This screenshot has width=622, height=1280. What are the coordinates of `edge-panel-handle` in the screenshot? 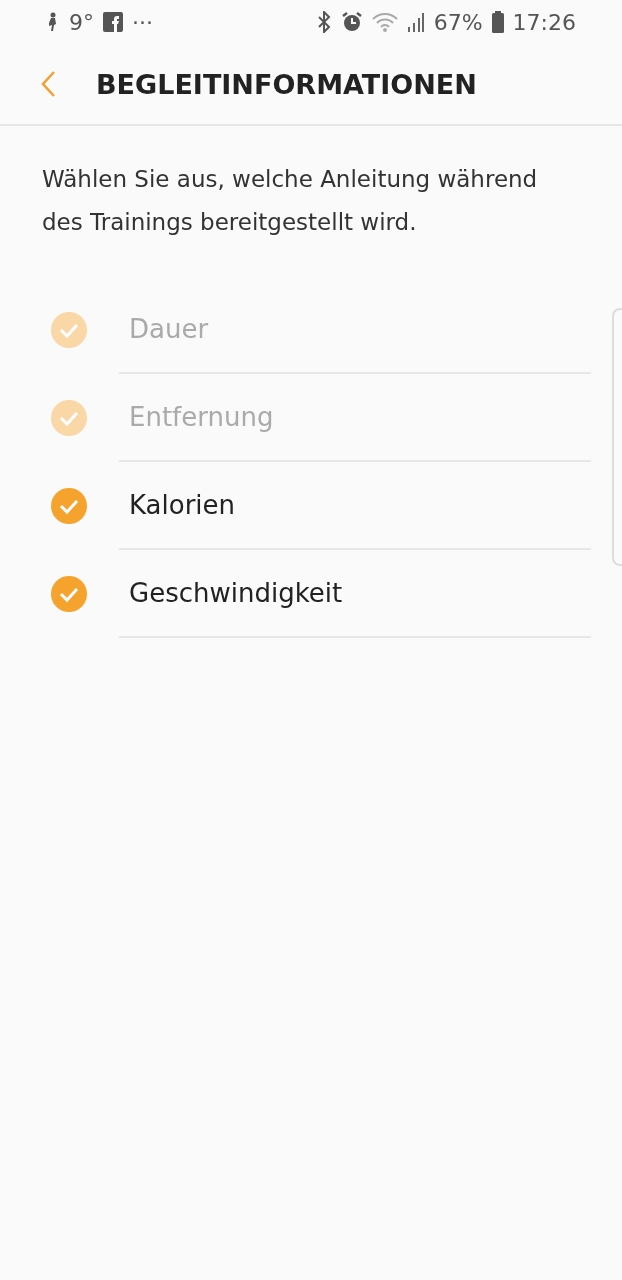 It's located at (617, 437).